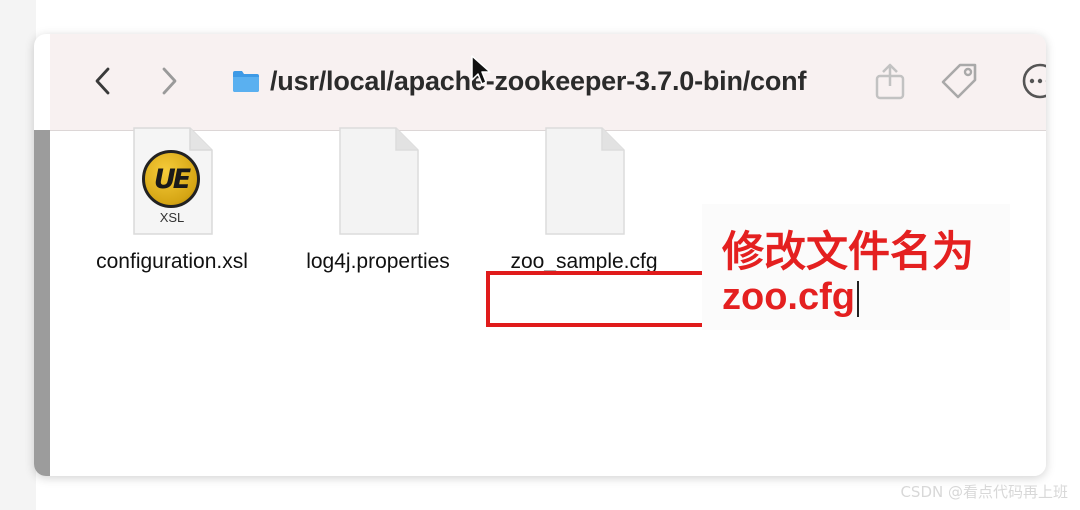 Image resolution: width=1080 pixels, height=510 pixels. I want to click on back-button, so click(103, 81).